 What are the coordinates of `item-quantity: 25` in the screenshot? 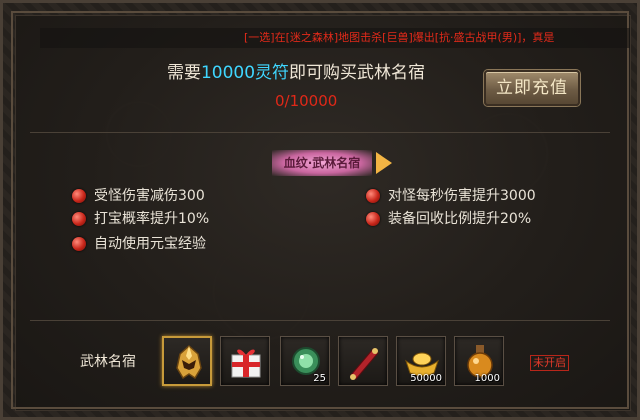 It's located at (319, 378).